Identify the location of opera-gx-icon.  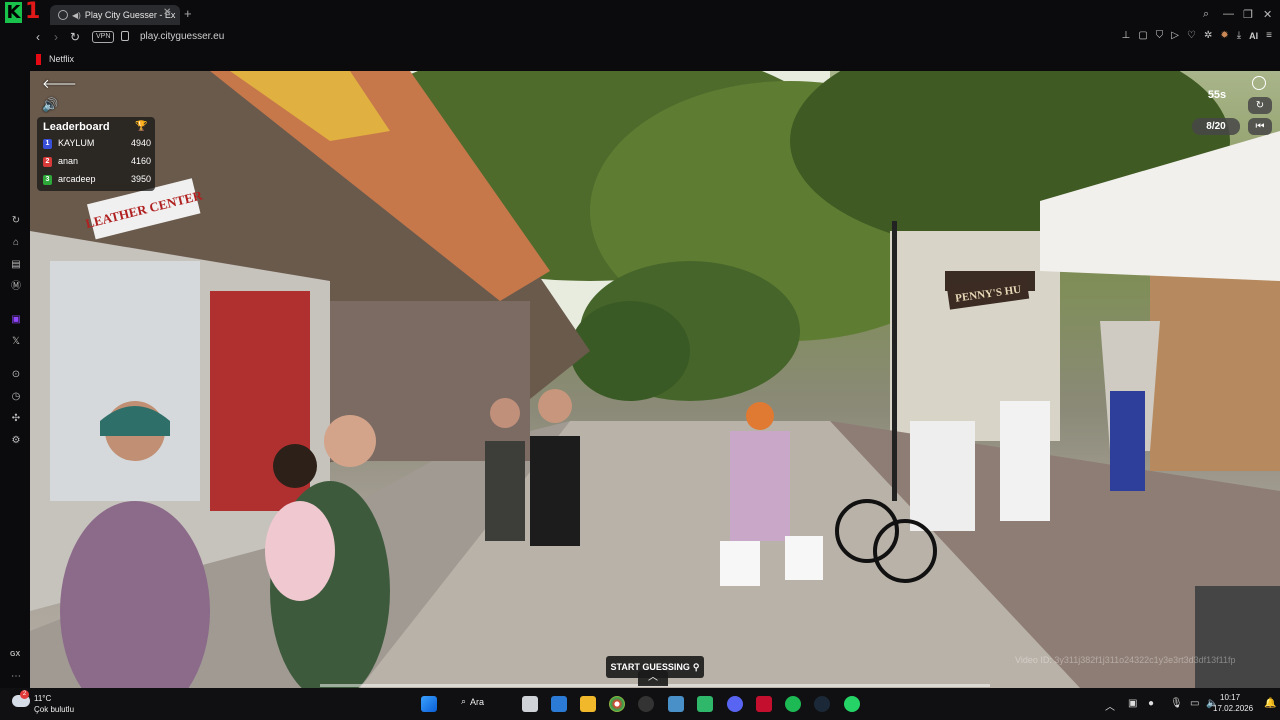
(764, 704).